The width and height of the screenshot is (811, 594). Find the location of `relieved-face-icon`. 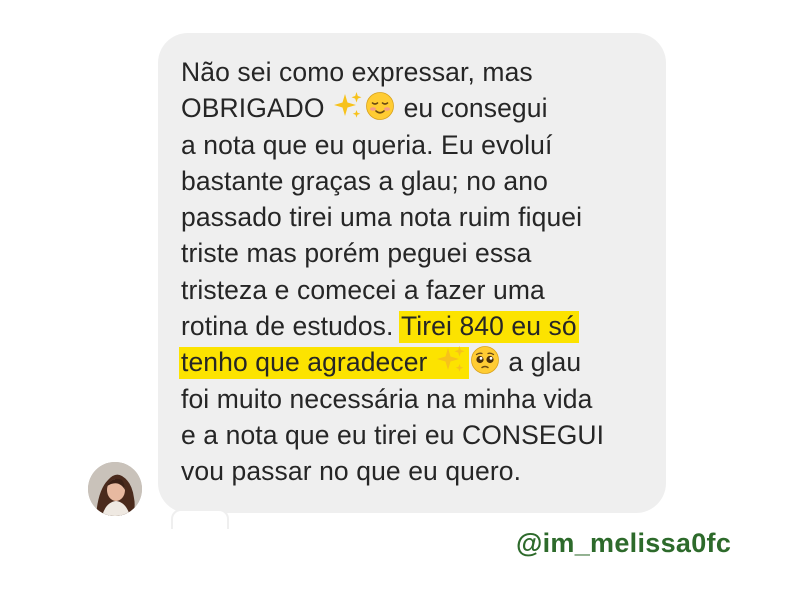

relieved-face-icon is located at coordinates (380, 110).